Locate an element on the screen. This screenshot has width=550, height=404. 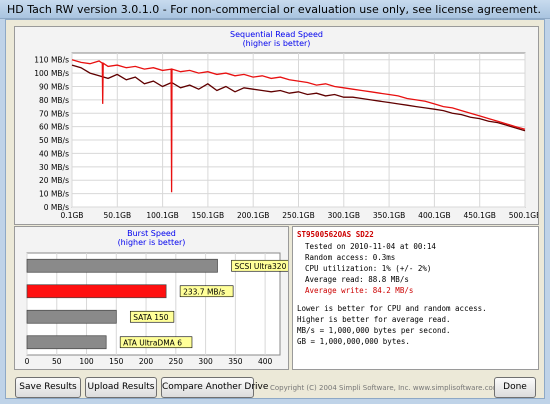
read-x-tick-label: 250.1GB is located at coordinates (298, 215).